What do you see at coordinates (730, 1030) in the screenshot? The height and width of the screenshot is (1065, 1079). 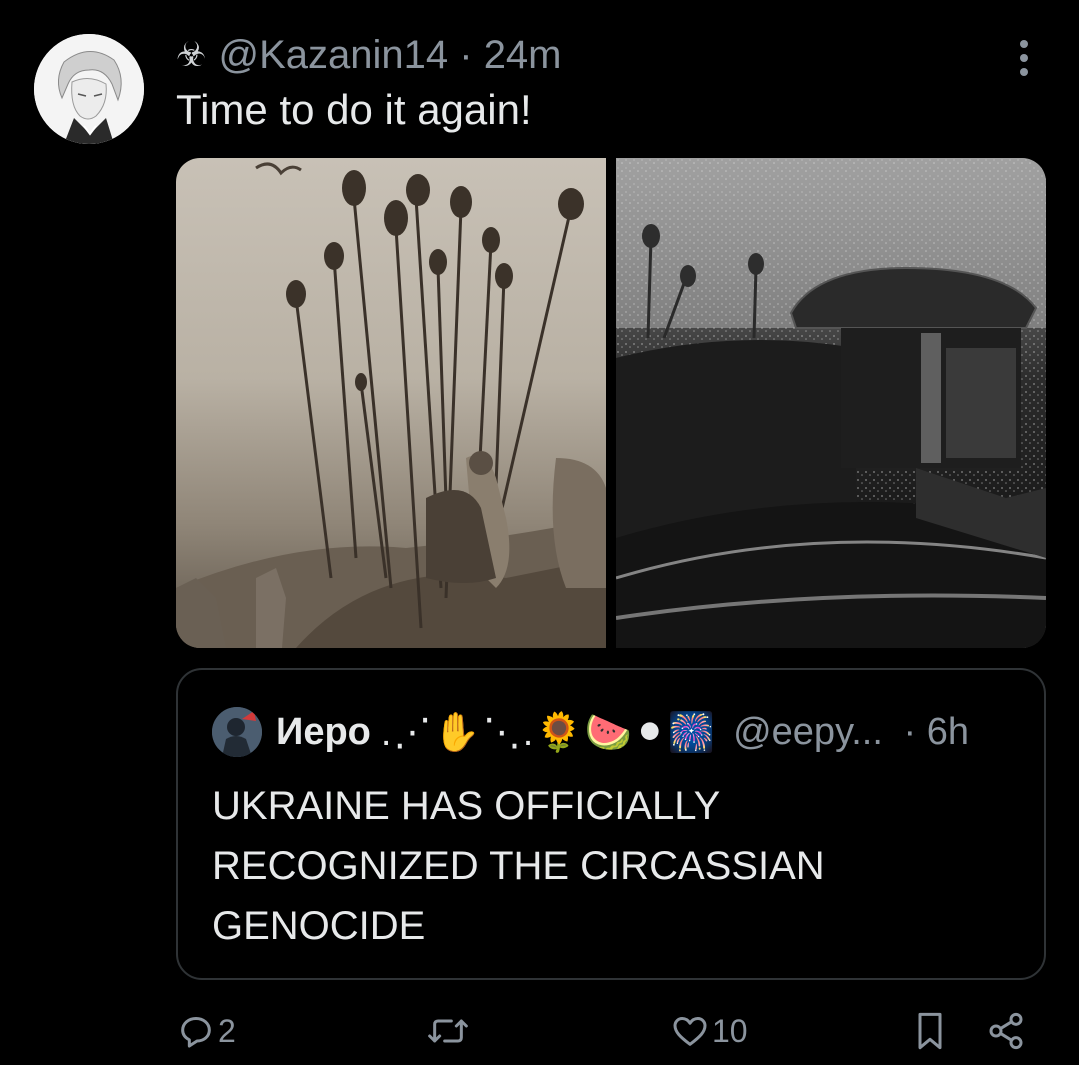 I see `like-count: 10` at bounding box center [730, 1030].